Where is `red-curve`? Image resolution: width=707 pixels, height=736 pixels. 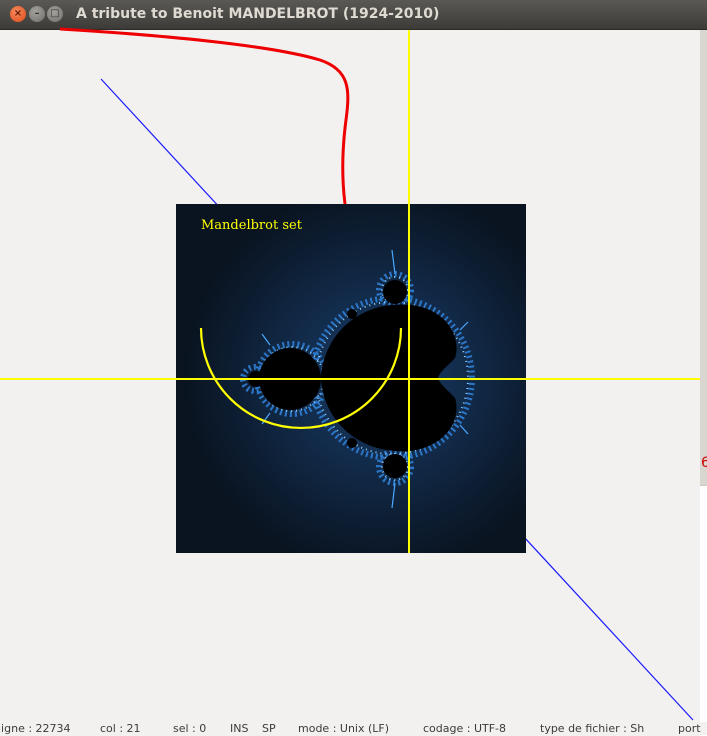 red-curve is located at coordinates (204, 116).